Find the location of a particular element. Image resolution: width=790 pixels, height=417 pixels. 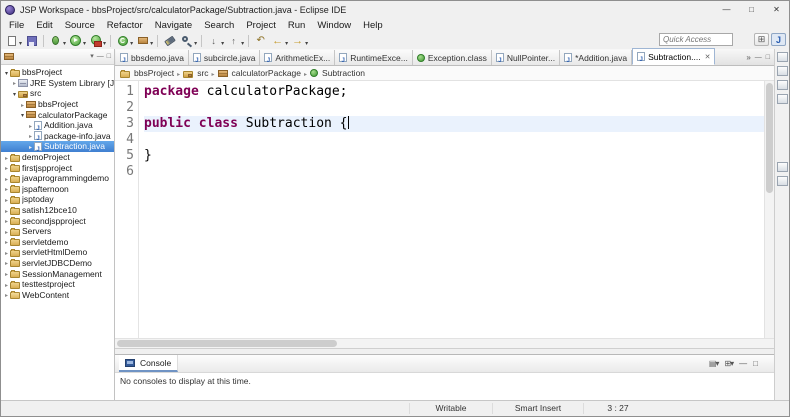

editor-tab-subtraction: Subtraction.... ✕ is located at coordinates (674, 56).